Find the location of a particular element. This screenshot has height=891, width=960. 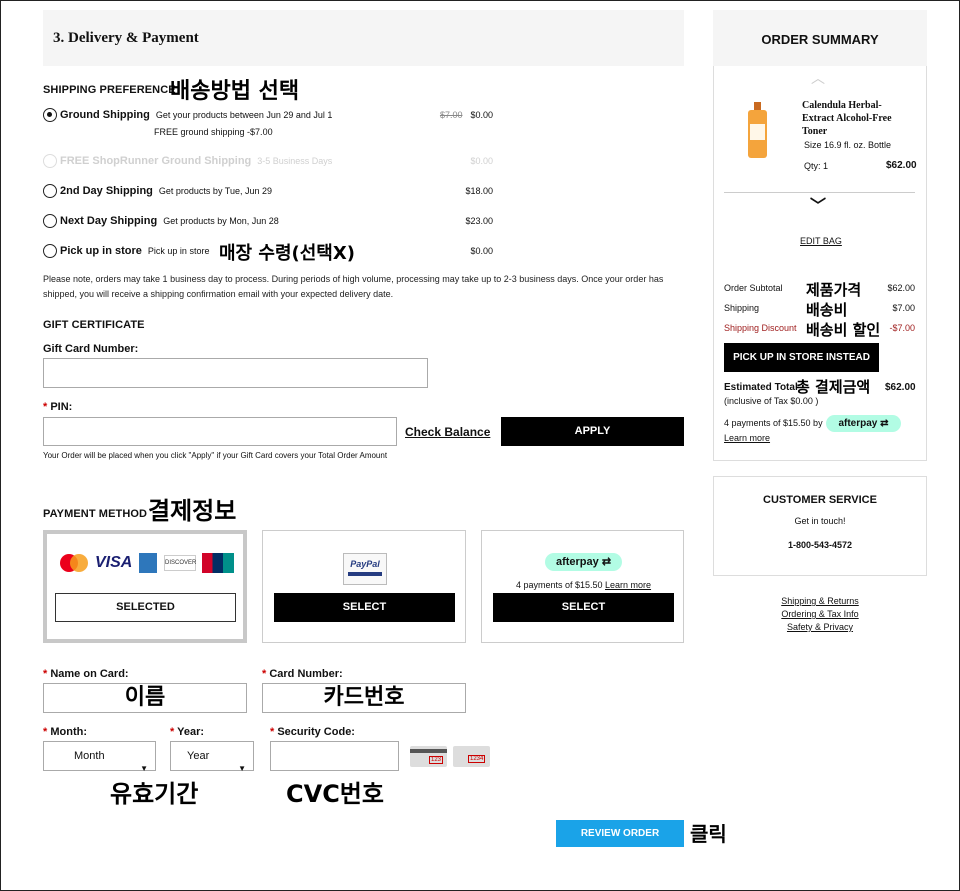

number-required: * is located at coordinates (264, 674).